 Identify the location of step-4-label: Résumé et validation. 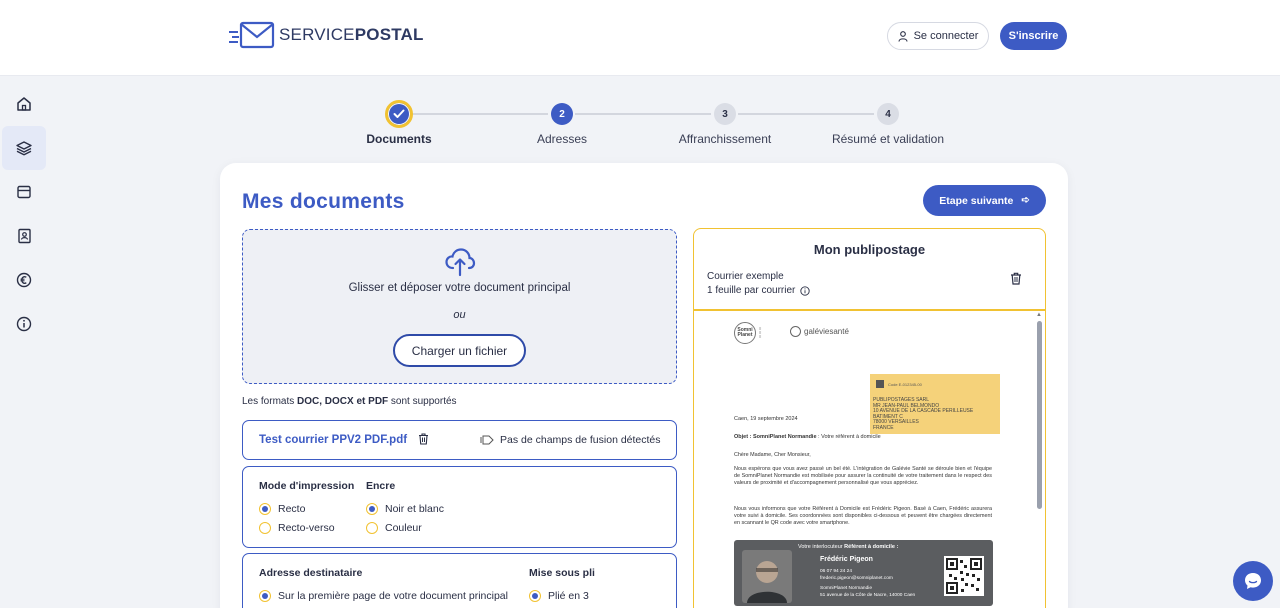
(888, 139).